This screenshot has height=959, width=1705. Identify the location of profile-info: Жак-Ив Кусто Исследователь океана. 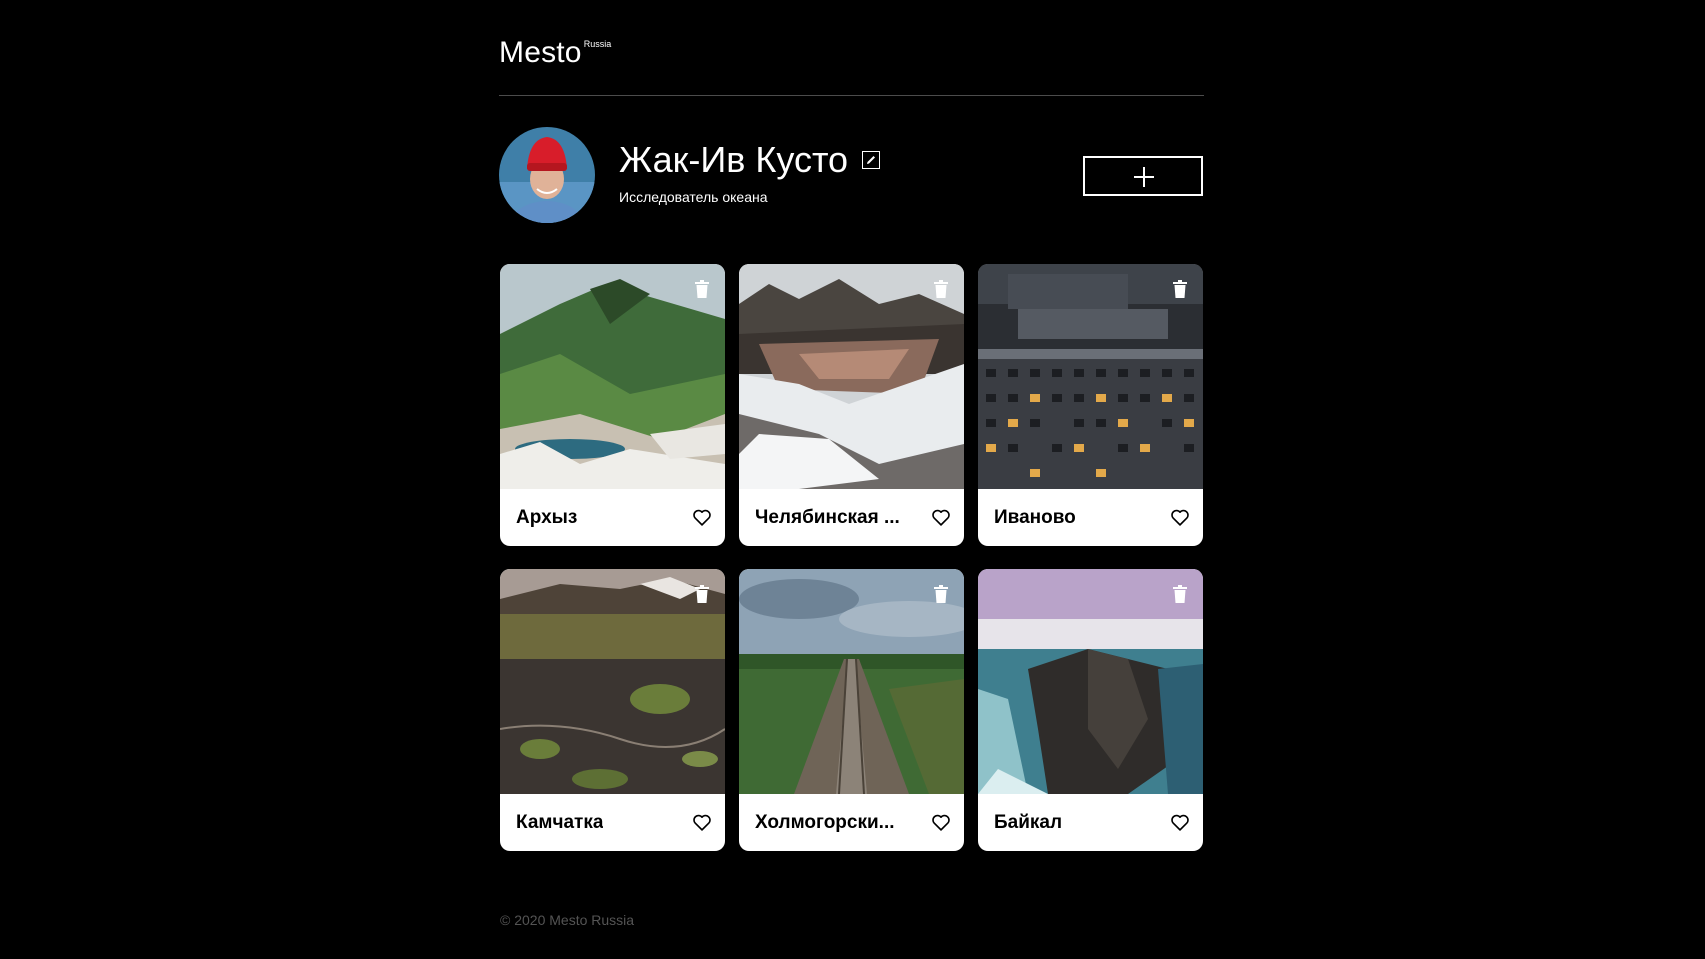
(750, 172).